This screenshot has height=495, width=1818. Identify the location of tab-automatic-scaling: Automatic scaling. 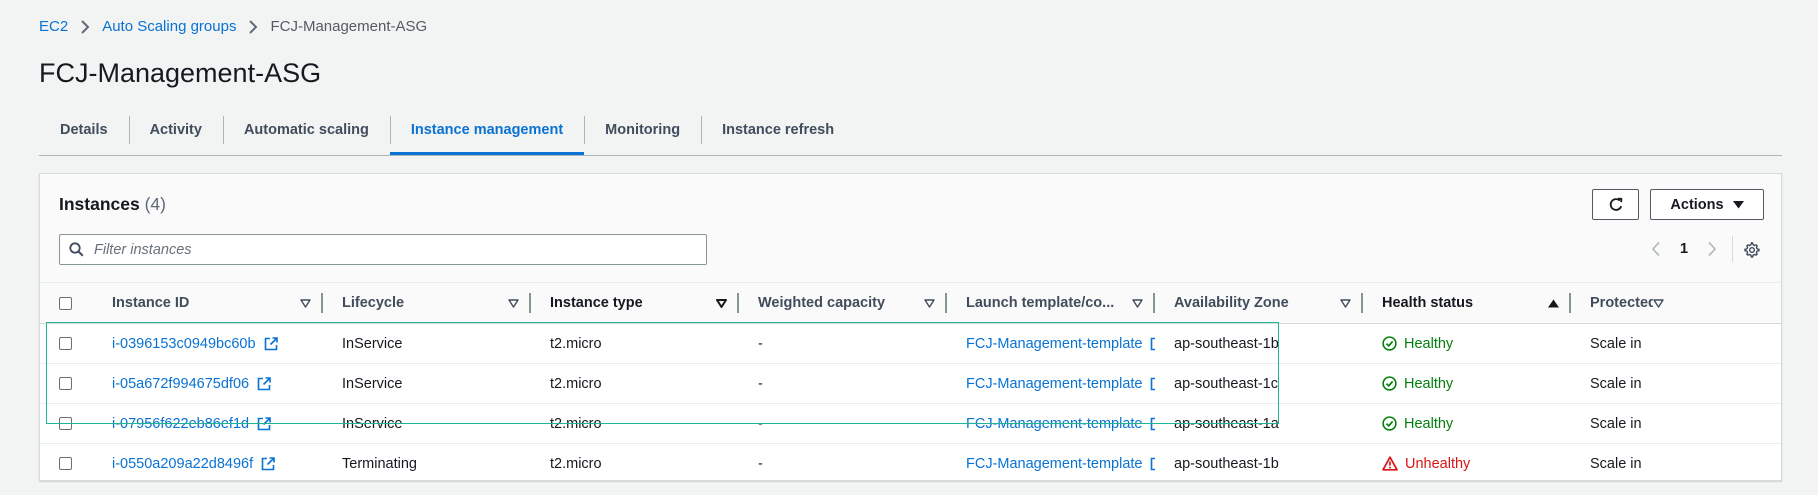
(306, 130).